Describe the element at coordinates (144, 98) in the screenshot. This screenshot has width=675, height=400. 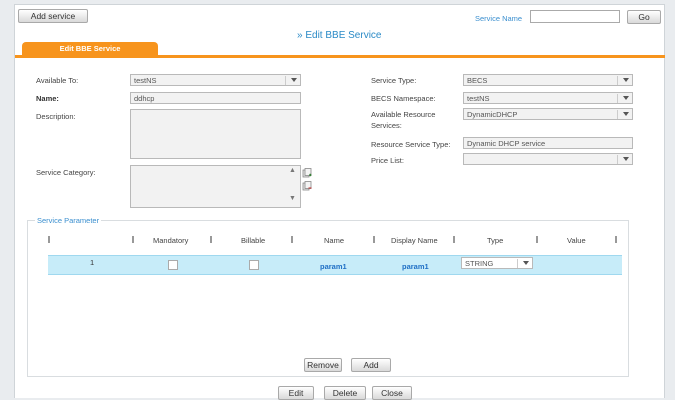
I see `name-value: ddhcp` at that location.